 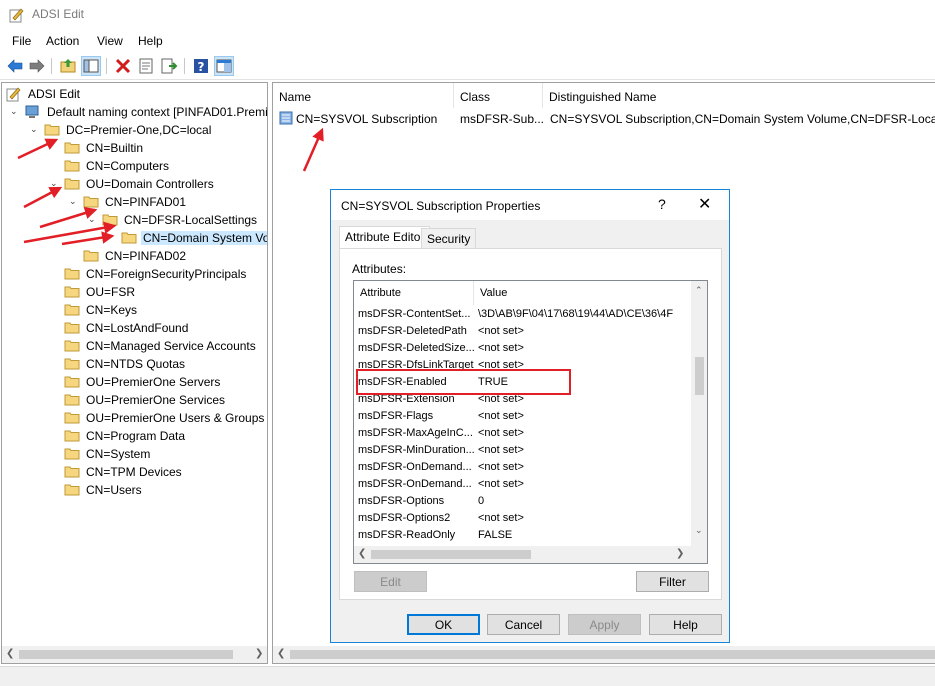 What do you see at coordinates (467, 66) in the screenshot?
I see `toolbar: ?` at bounding box center [467, 66].